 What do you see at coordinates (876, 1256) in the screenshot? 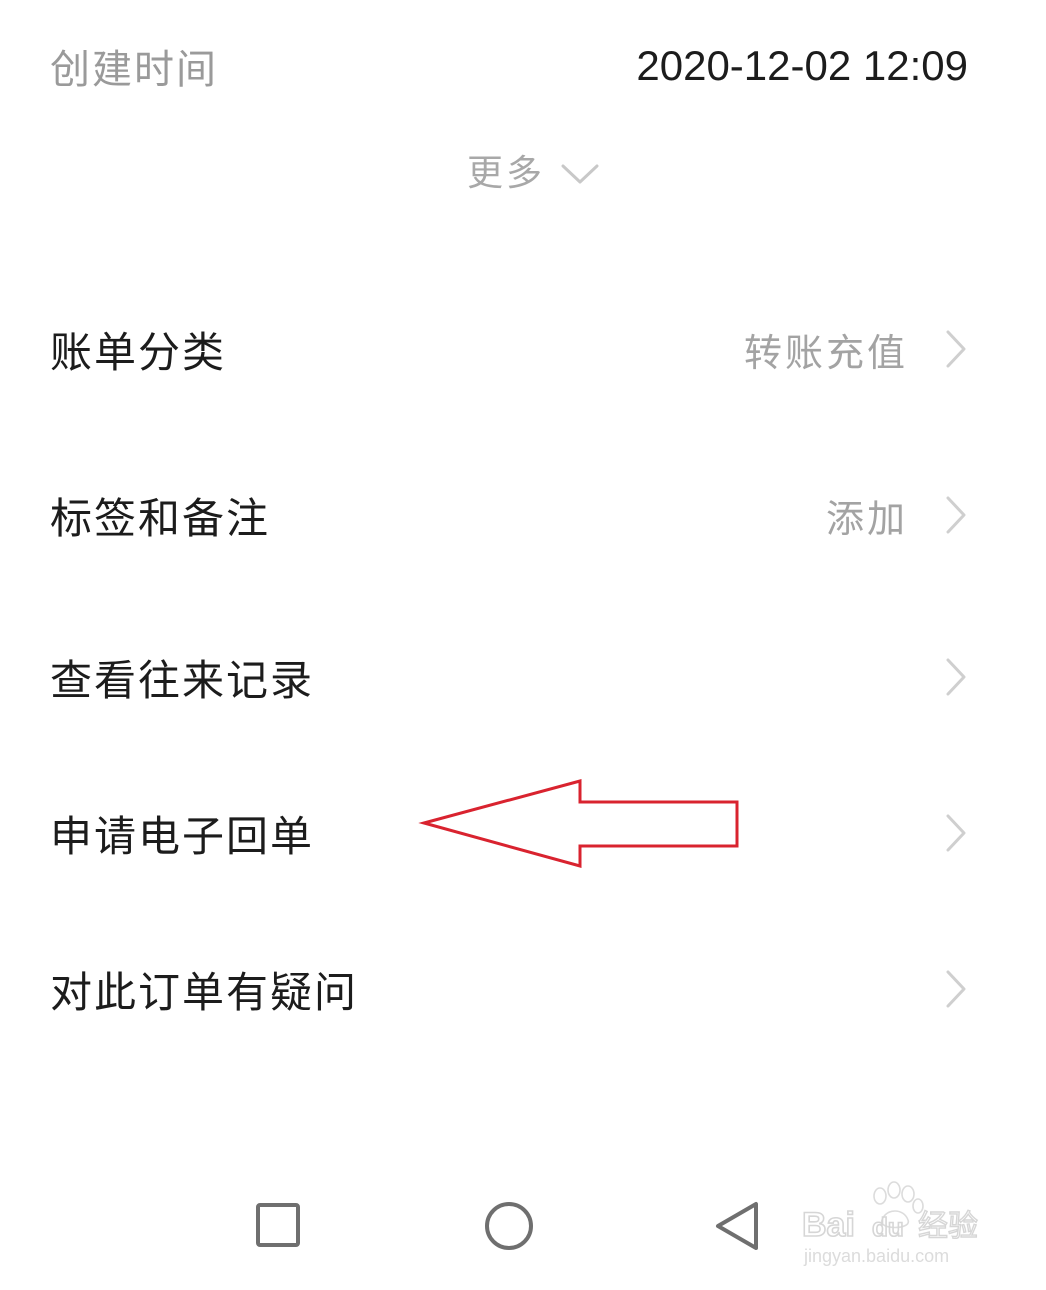
I see `svg-text: jingyan.baidu.com` at bounding box center [876, 1256].